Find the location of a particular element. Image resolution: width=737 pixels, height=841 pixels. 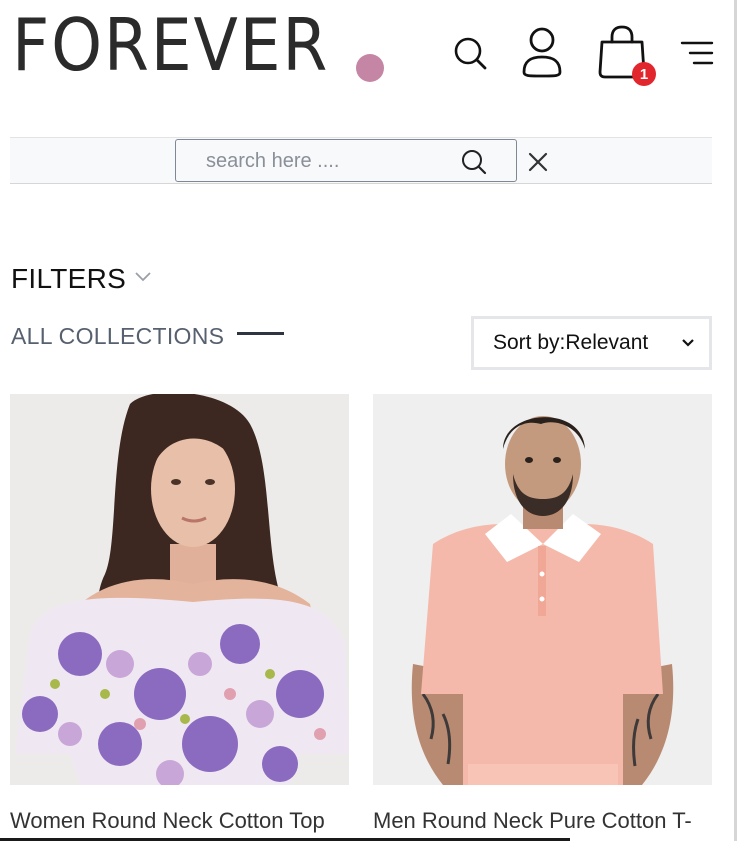

cart-count-badge: 1 is located at coordinates (644, 74).